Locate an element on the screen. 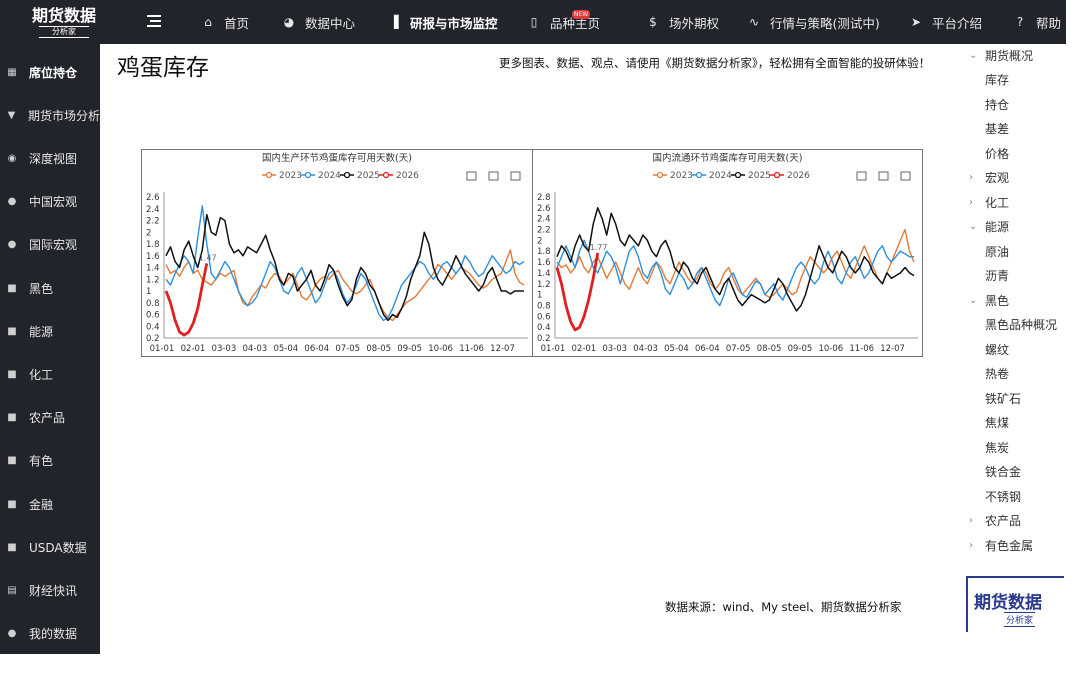  tree-item-label: 农产品 is located at coordinates (1003, 521).